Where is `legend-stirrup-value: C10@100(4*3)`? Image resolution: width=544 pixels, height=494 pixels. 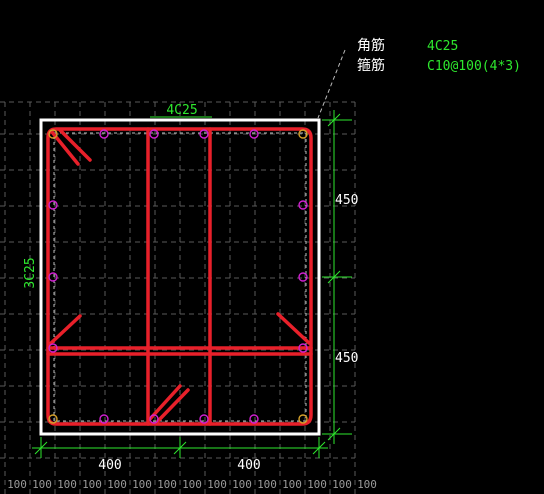
legend-stirrup-value: C10@100(4*3) is located at coordinates (474, 66).